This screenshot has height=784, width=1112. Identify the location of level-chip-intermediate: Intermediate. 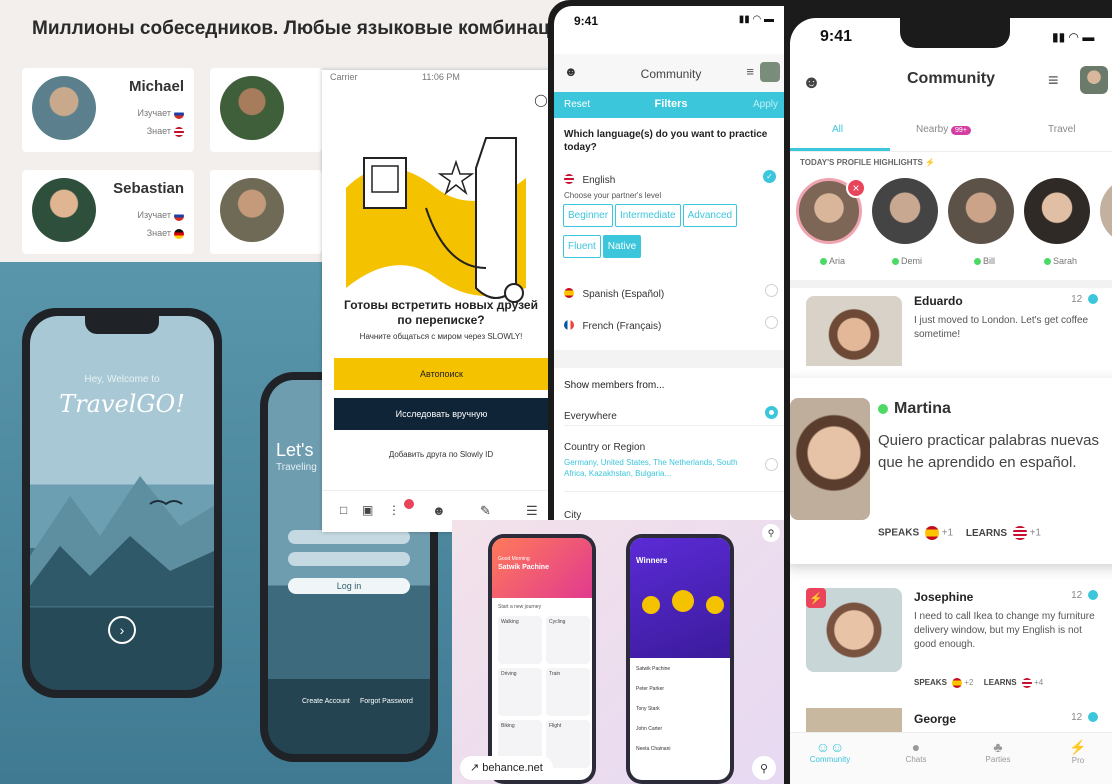
(648, 215).